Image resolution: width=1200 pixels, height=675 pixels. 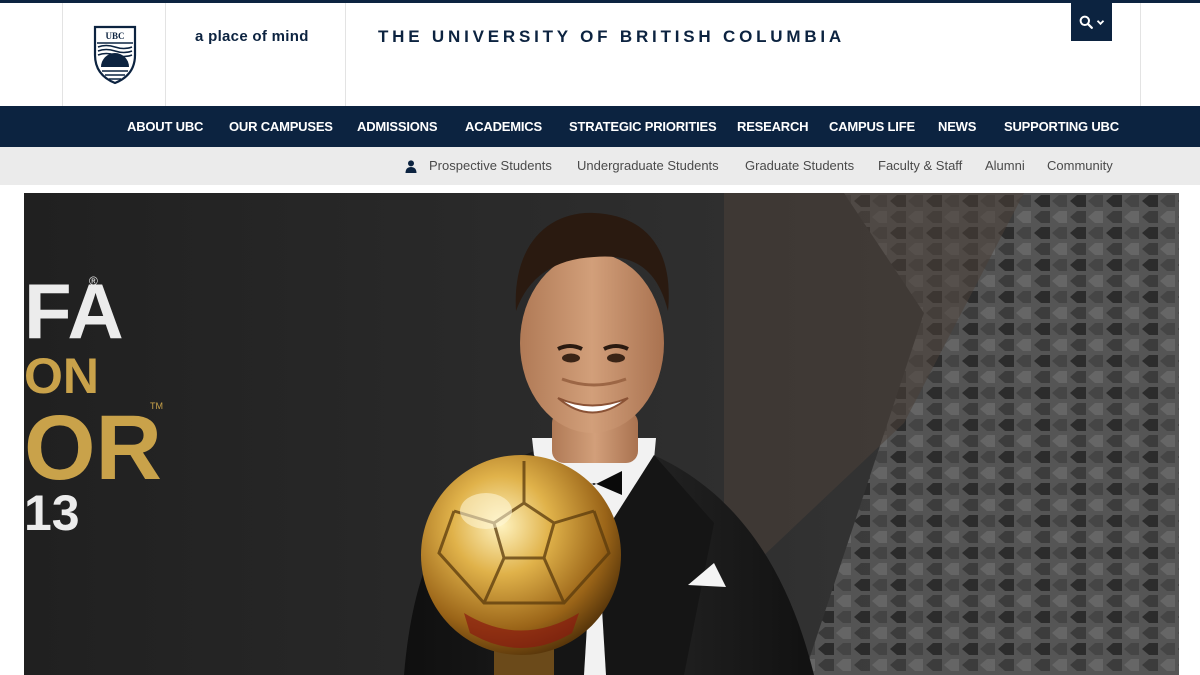 I want to click on tagline-cell: a place of mind, so click(x=256, y=54).